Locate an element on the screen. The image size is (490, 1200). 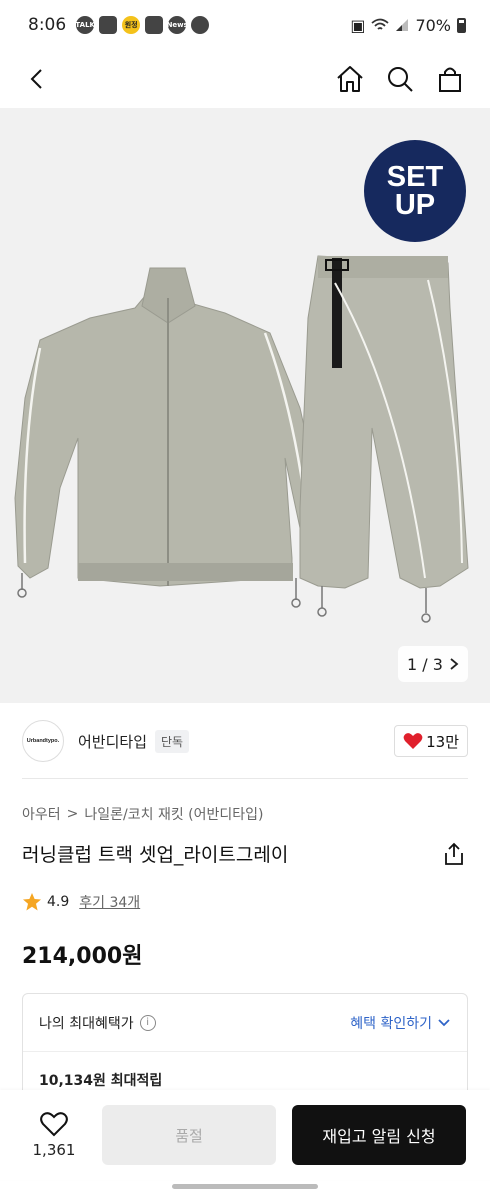
share-button is located at coordinates (454, 854).